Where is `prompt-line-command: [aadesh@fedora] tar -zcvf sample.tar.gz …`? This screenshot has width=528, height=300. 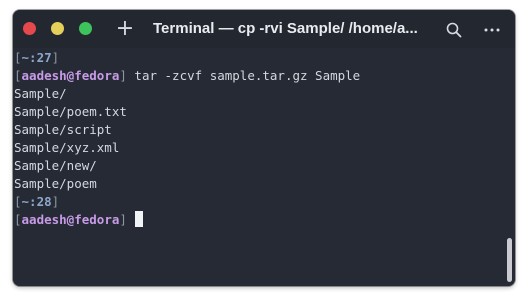
prompt-line-command: [aadesh@fedora] tar -zcvf sample.tar.gz … is located at coordinates (187, 76).